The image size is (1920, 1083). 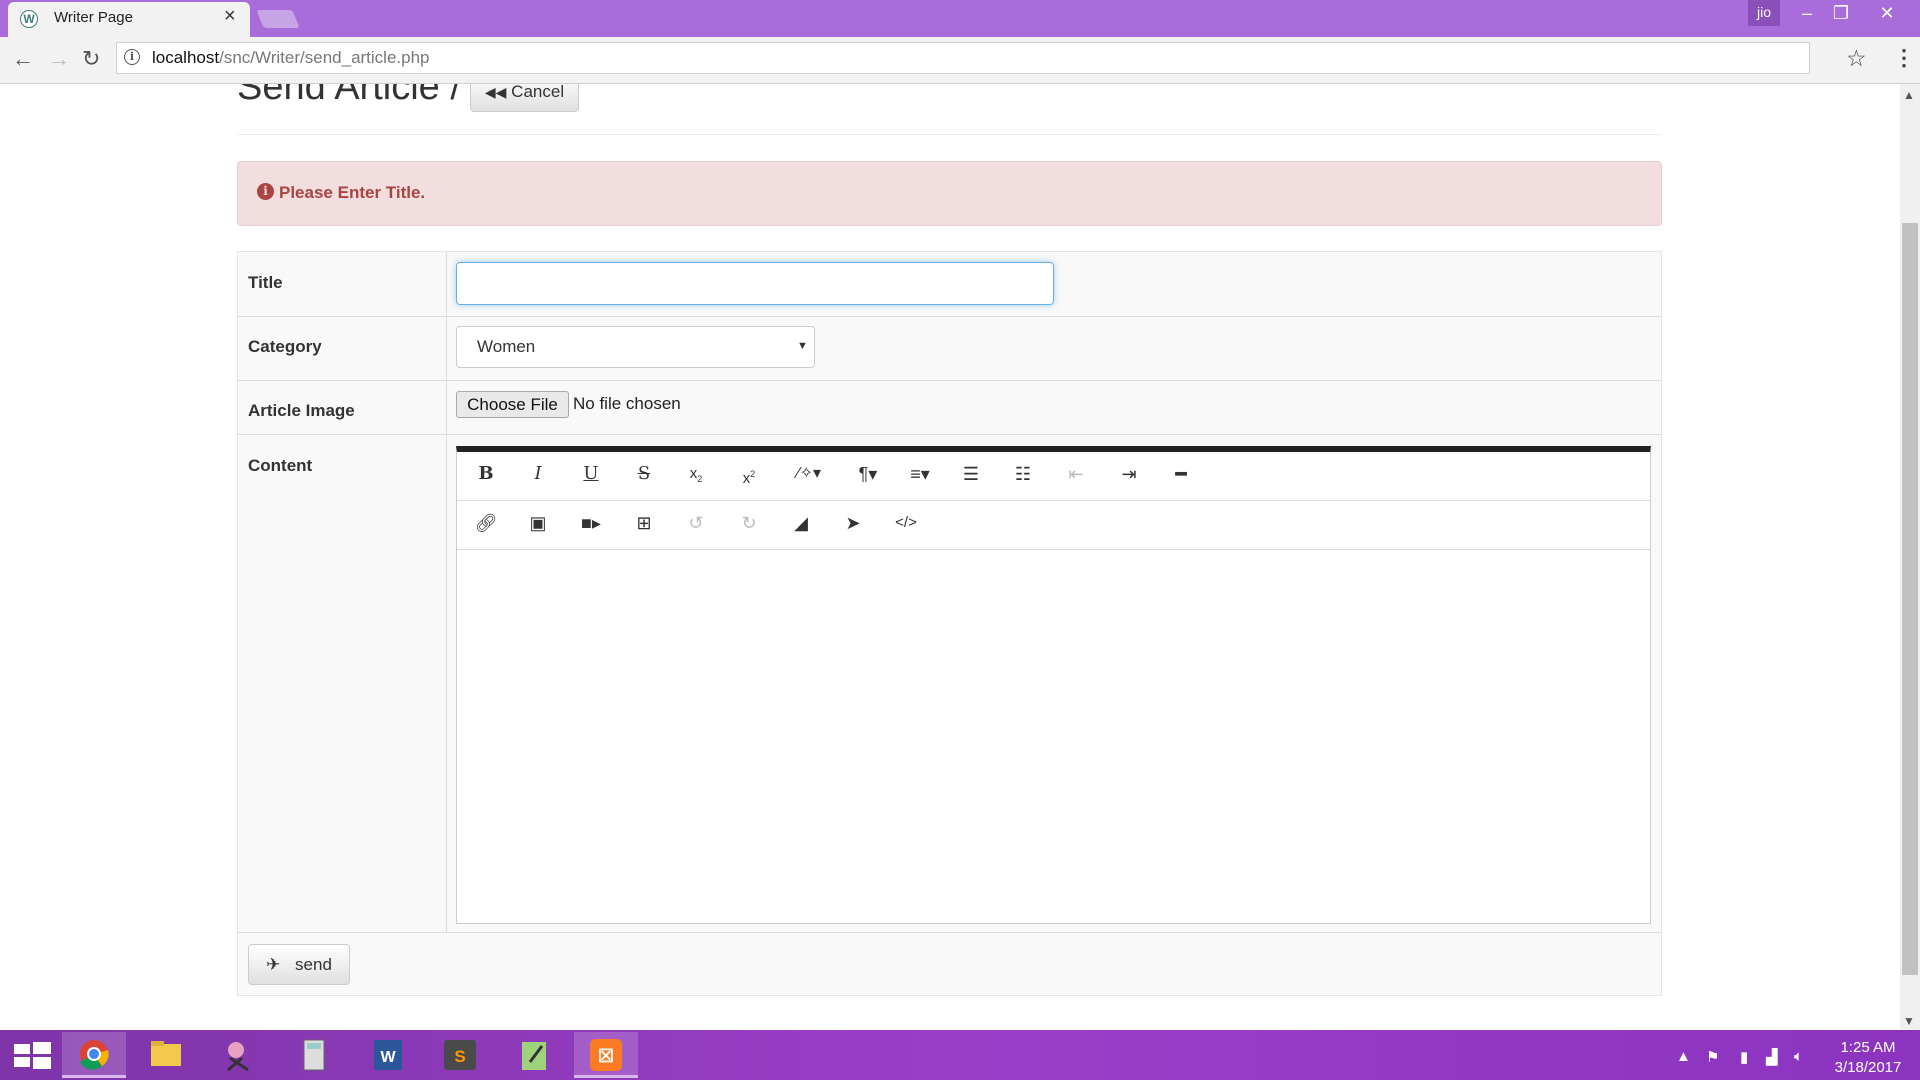 What do you see at coordinates (240, 1055) in the screenshot?
I see `snipping-tool-icon` at bounding box center [240, 1055].